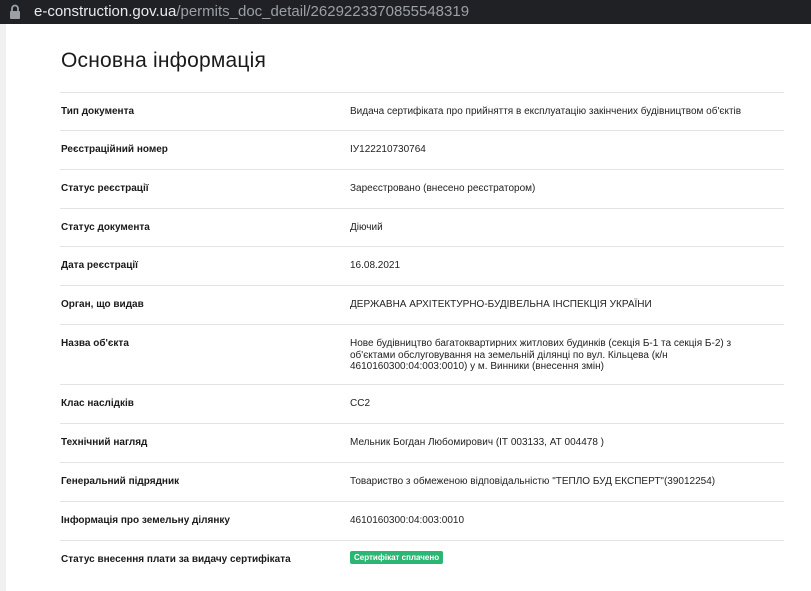  What do you see at coordinates (366, 227) in the screenshot?
I see `row-value: Діючий` at bounding box center [366, 227].